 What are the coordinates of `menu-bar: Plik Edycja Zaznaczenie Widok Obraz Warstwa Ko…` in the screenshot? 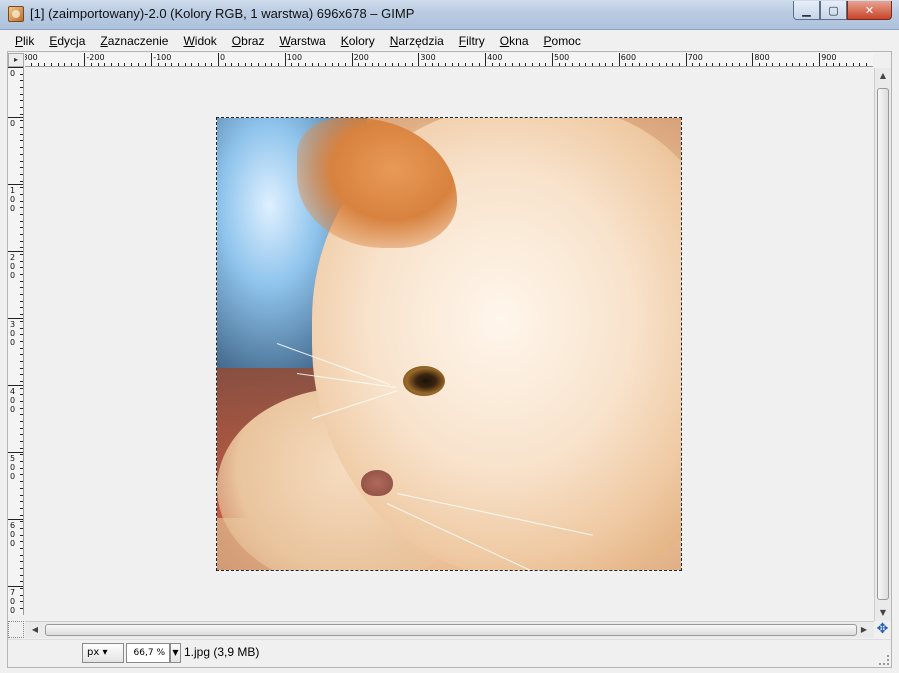 It's located at (449, 41).